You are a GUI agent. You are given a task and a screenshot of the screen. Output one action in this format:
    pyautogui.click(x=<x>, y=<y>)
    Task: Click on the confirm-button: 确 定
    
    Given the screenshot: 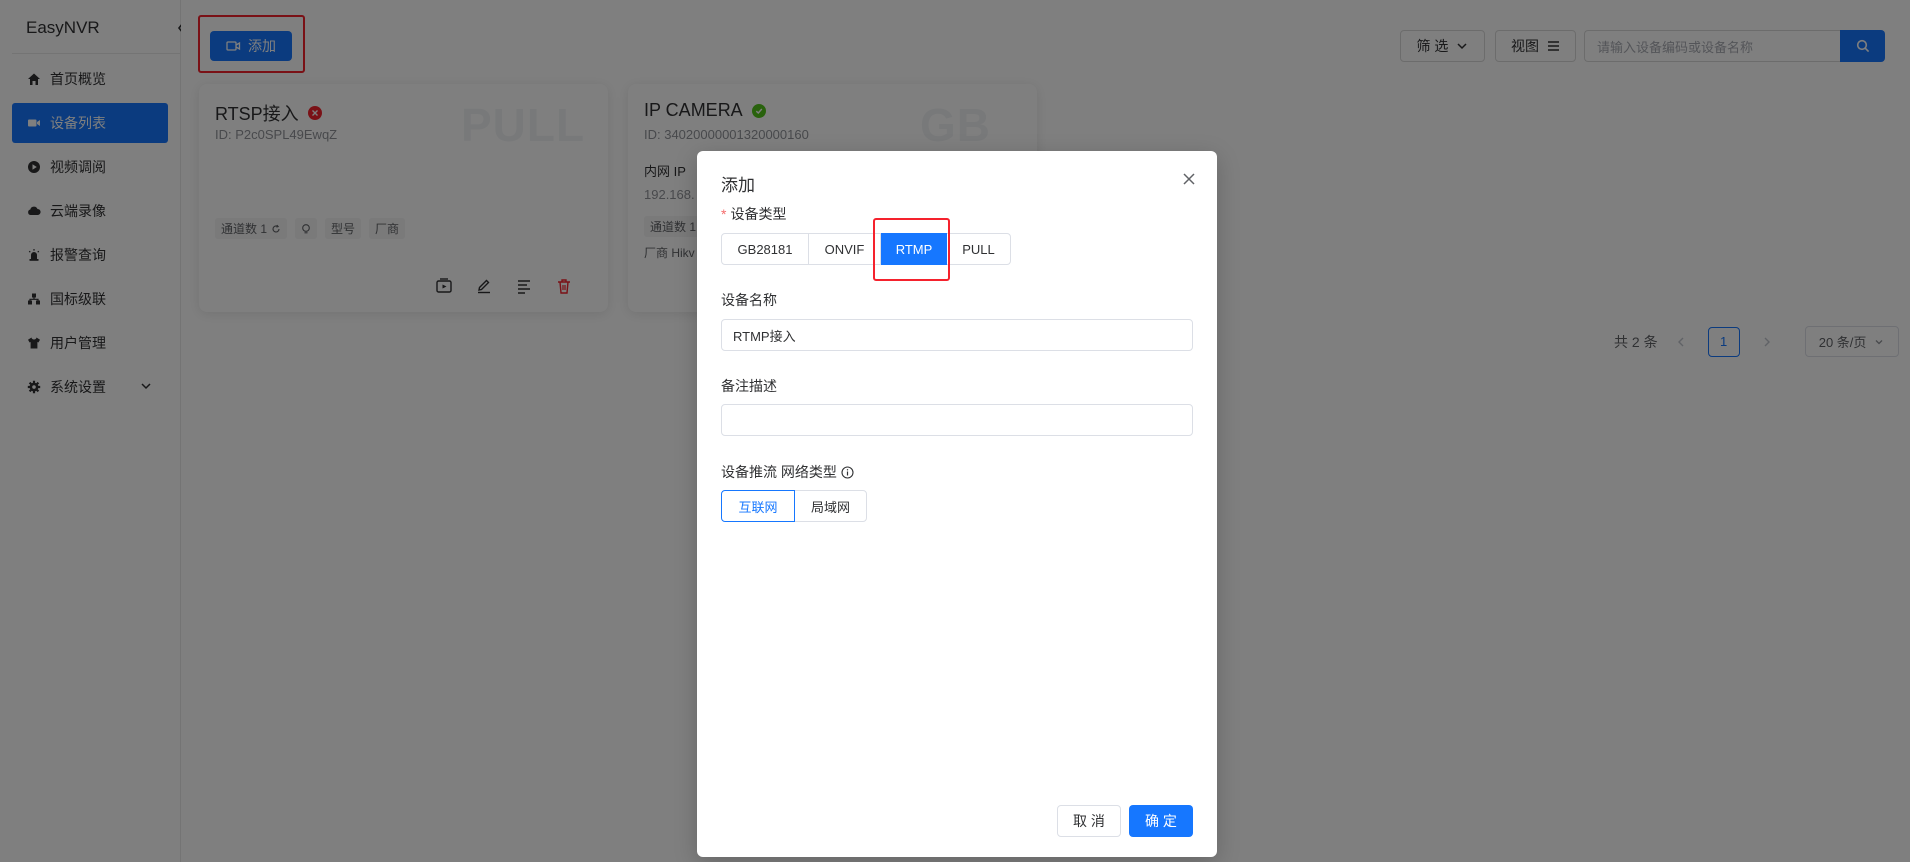 What is the action you would take?
    pyautogui.click(x=1161, y=821)
    